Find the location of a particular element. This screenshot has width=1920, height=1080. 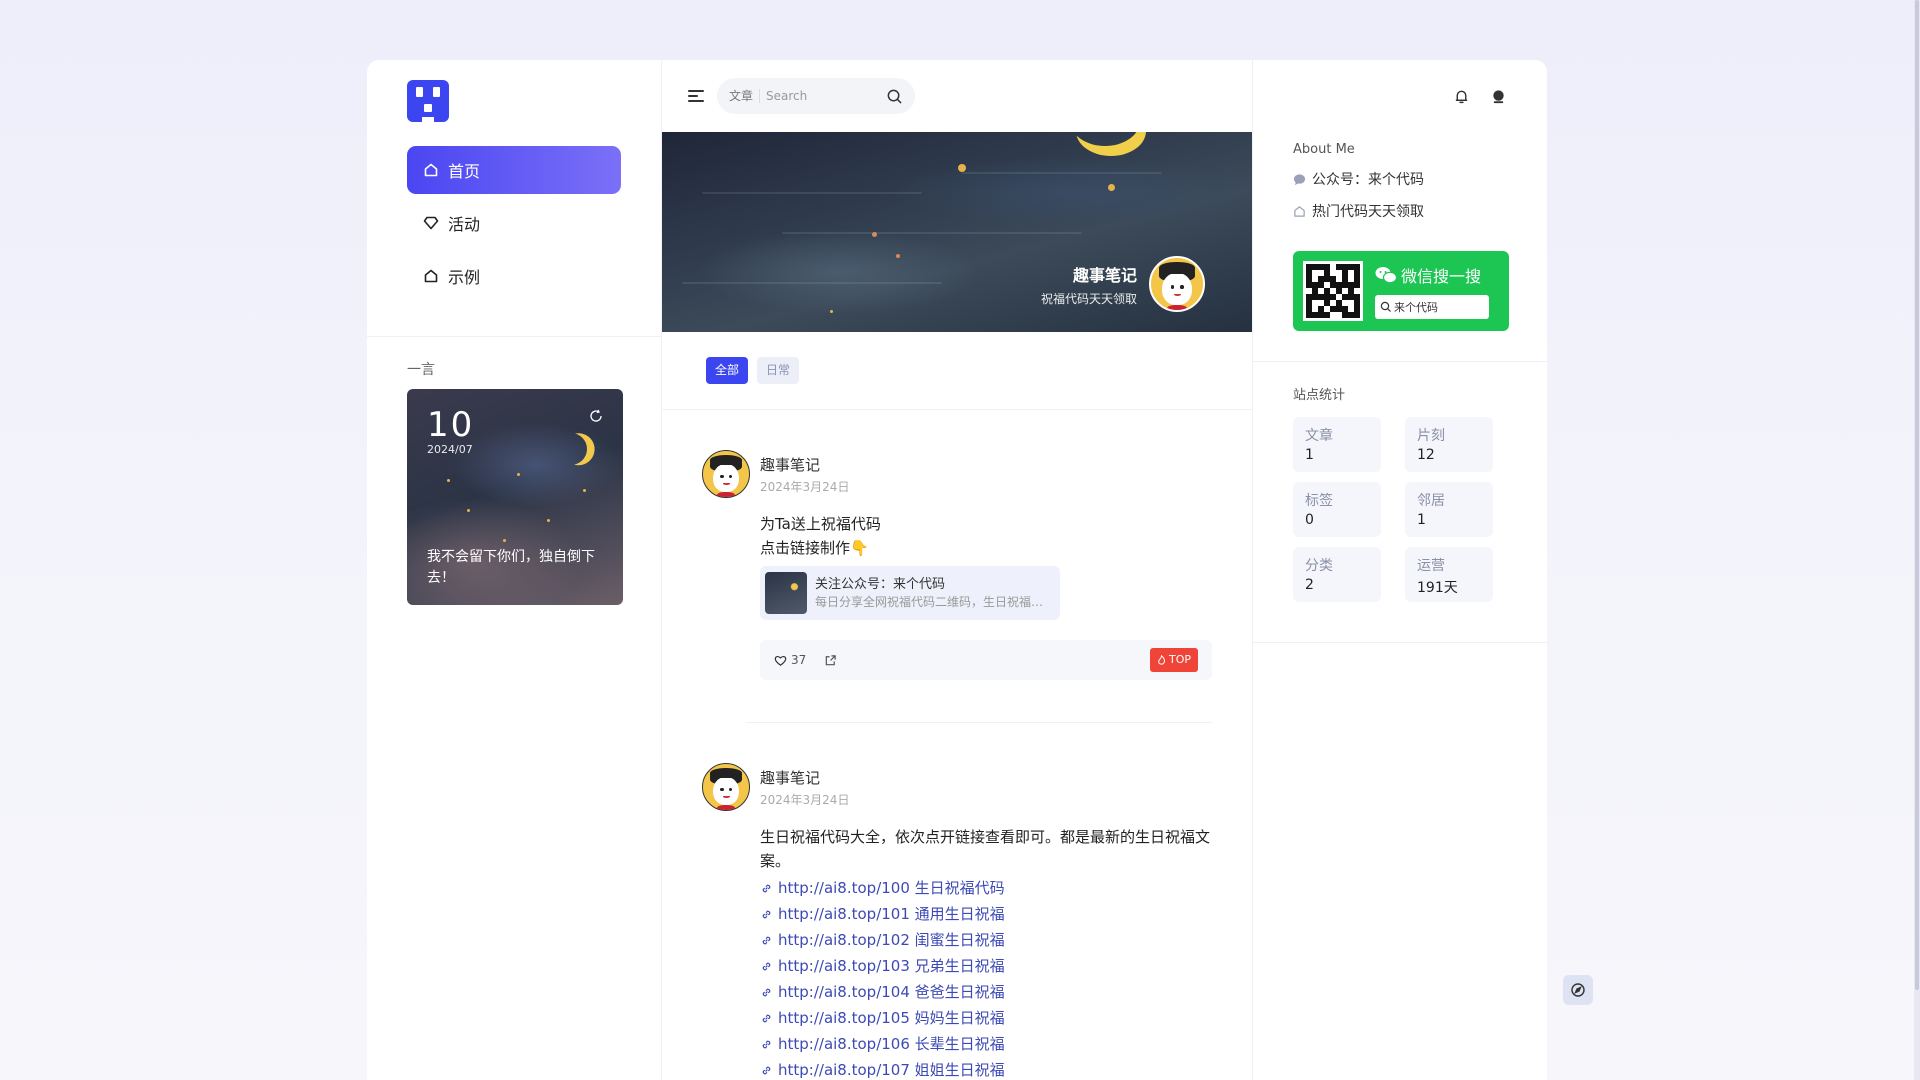

post-link: http://ai8.top/102 闺蜜生日祝福 is located at coordinates (986, 940).